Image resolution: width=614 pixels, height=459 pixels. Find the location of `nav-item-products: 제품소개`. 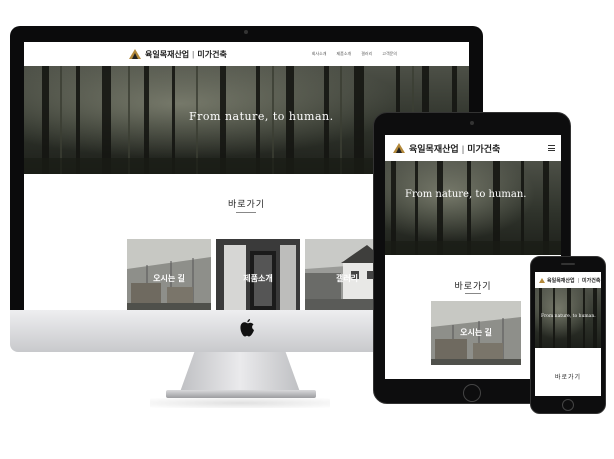

nav-item-products: 제품소개 is located at coordinates (343, 54).